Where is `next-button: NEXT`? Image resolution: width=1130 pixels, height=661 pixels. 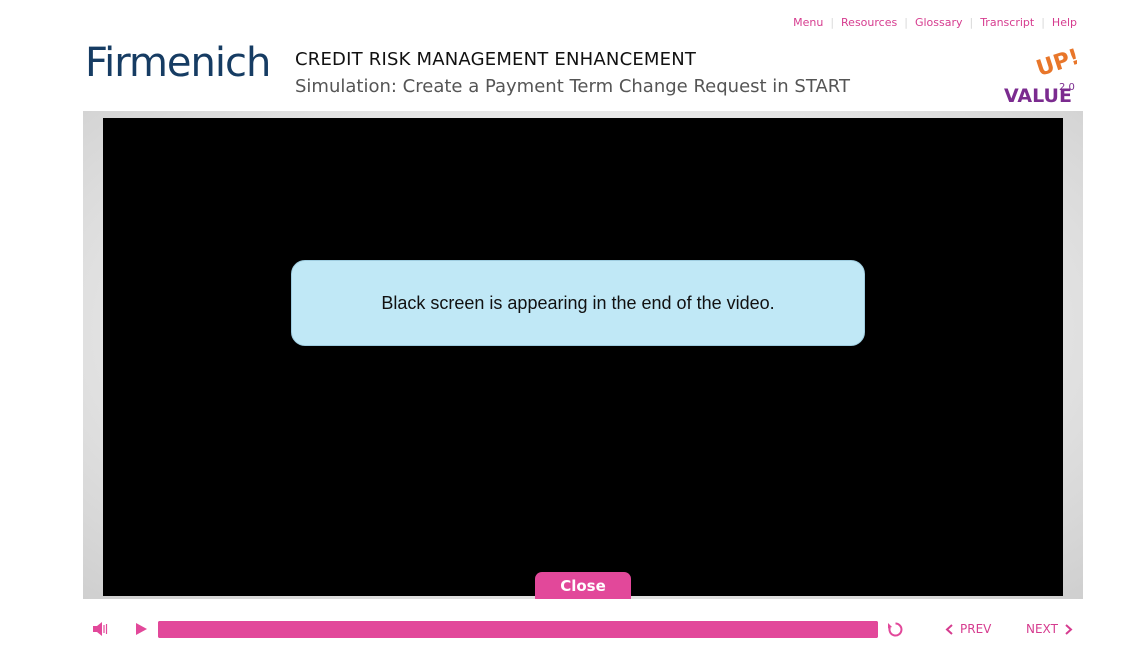
next-button: NEXT is located at coordinates (1049, 629).